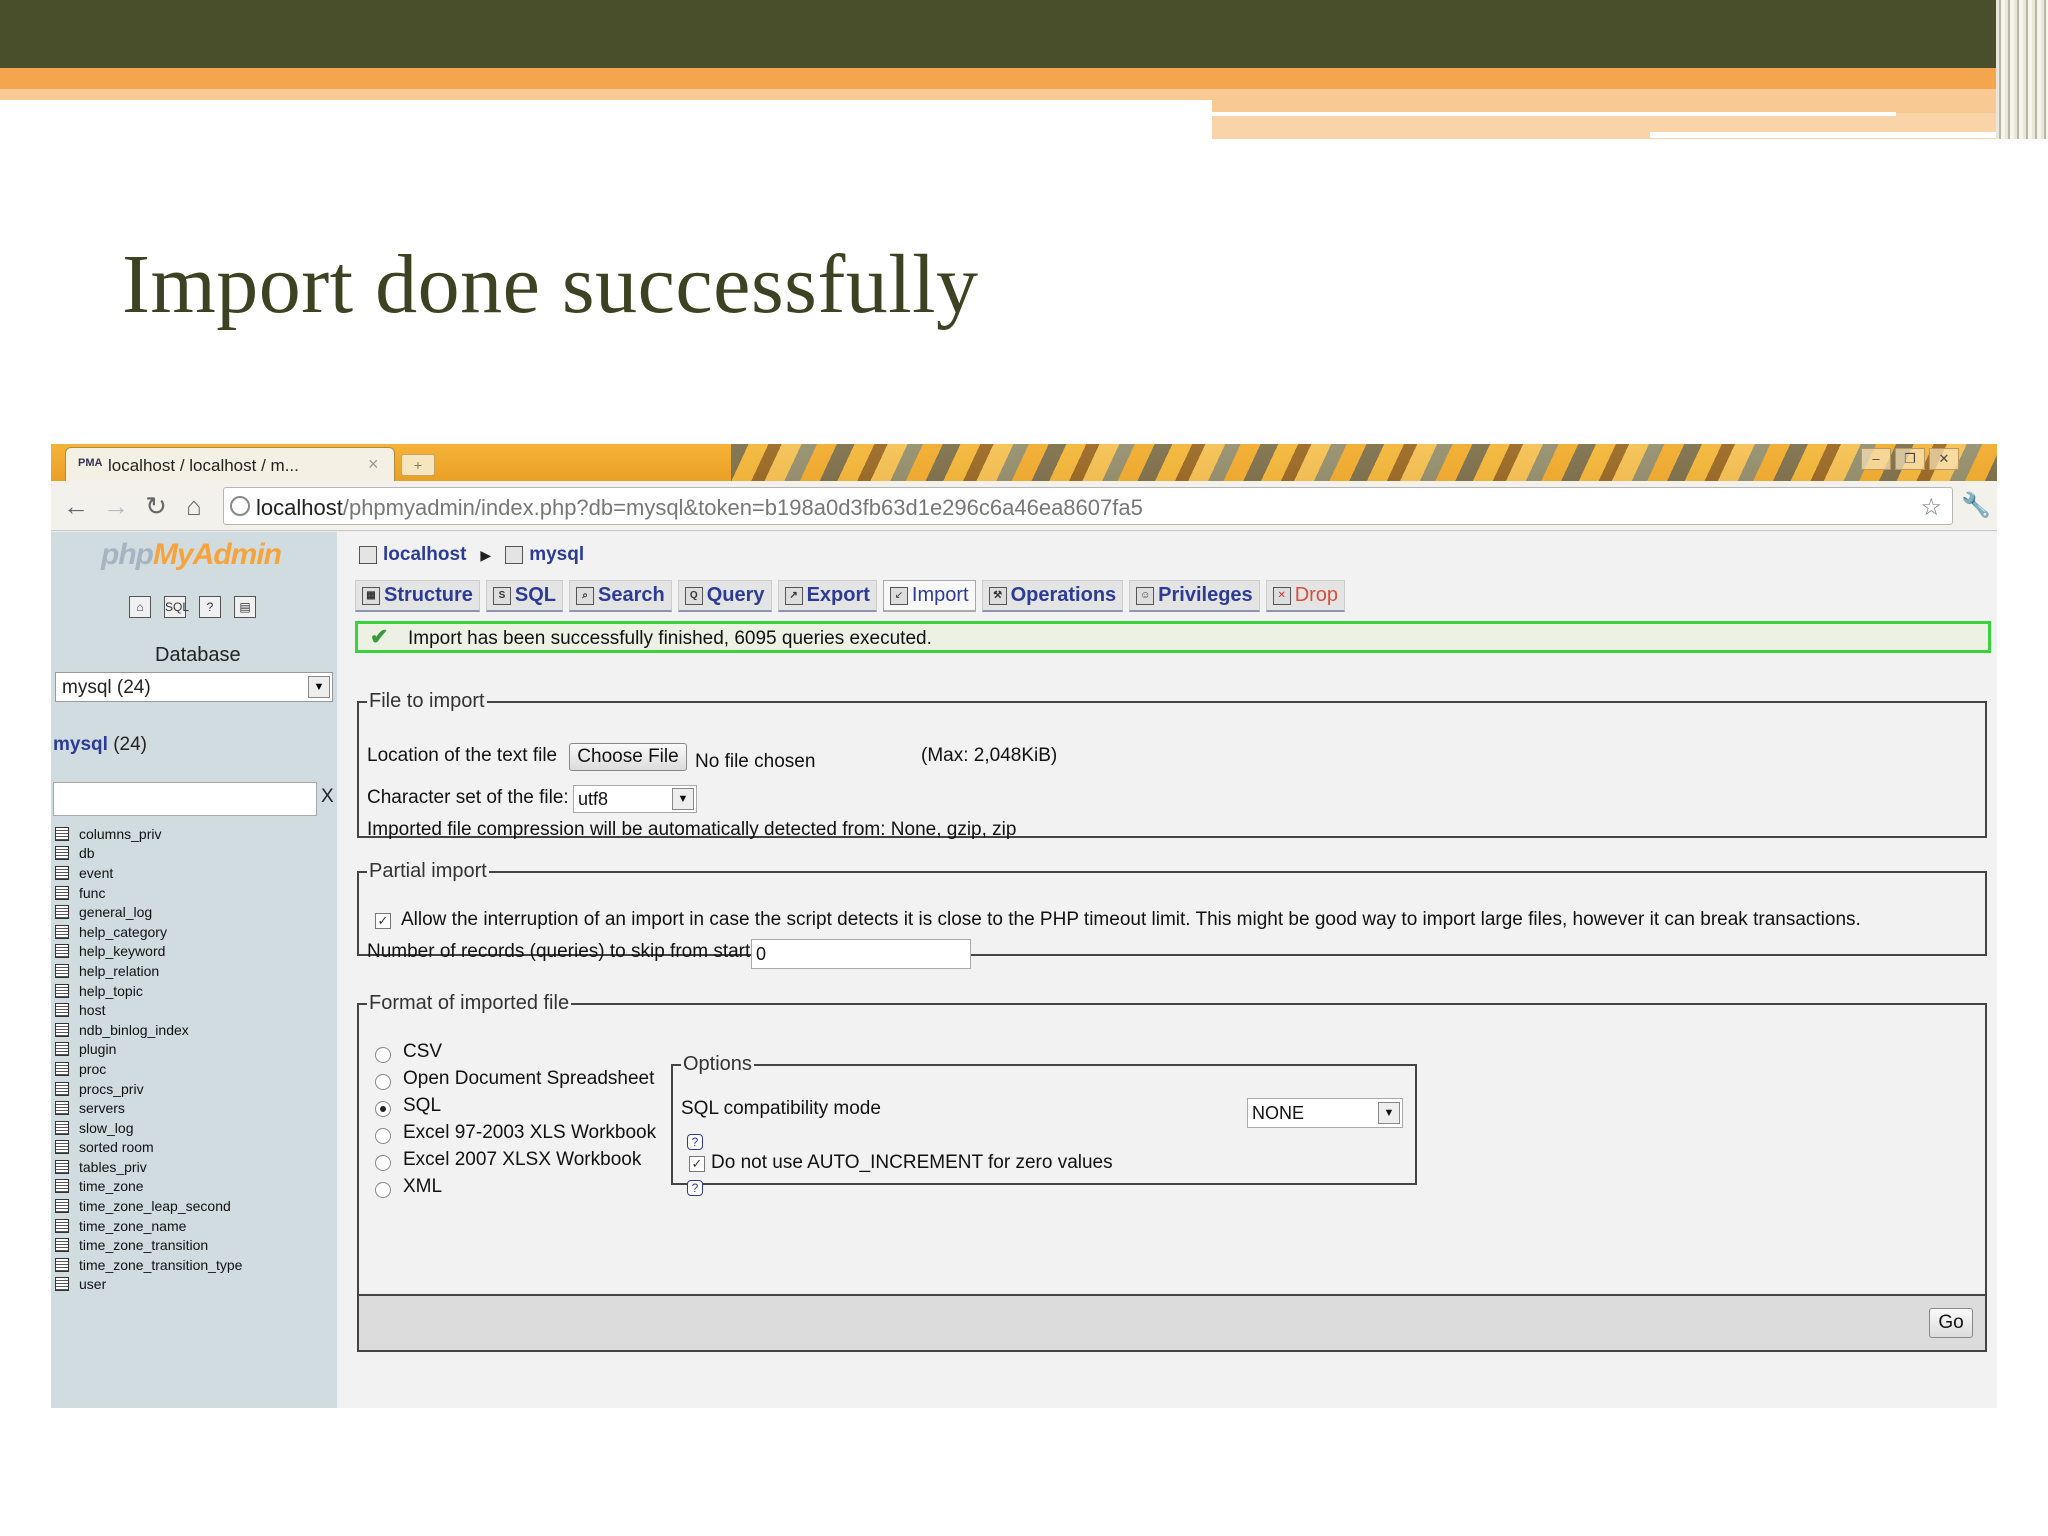 This screenshot has height=1536, width=2048. What do you see at coordinates (1305, 596) in the screenshot?
I see `tab-drop: ✕ Drop` at bounding box center [1305, 596].